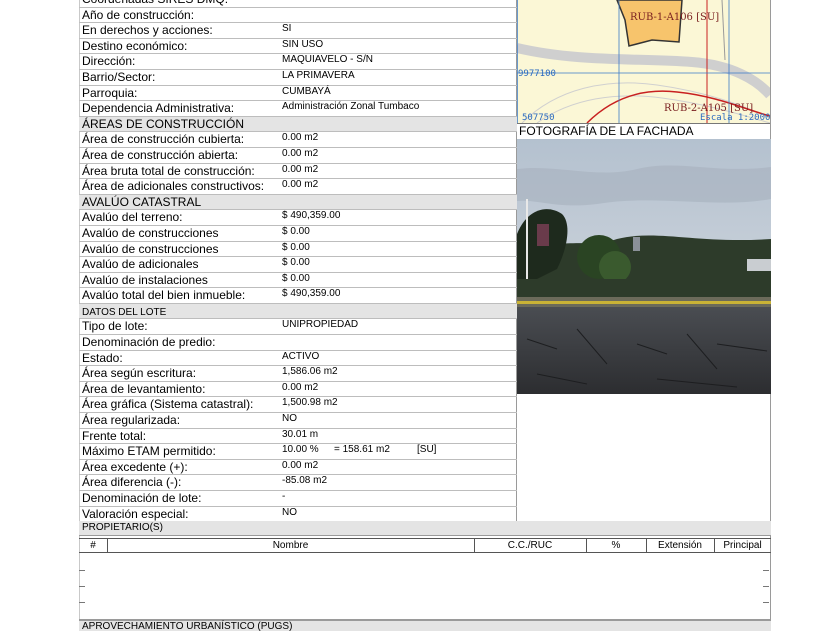 The width and height of the screenshot is (840, 633). Describe the element at coordinates (124, 312) in the screenshot. I see `section-title: DATOS DEL LOTE` at that location.